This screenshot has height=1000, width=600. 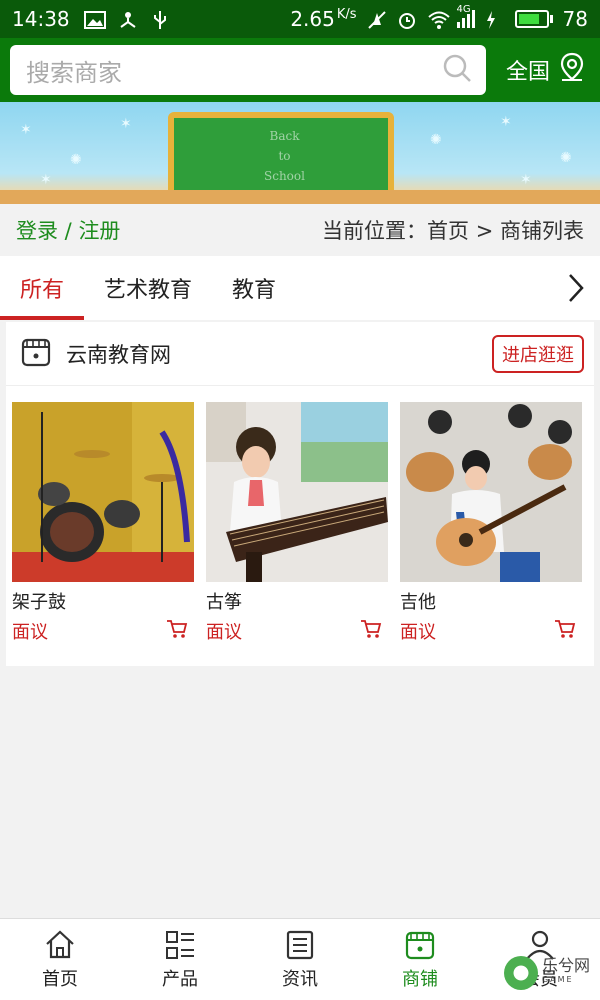 I want to click on home-icon, so click(x=60, y=944).